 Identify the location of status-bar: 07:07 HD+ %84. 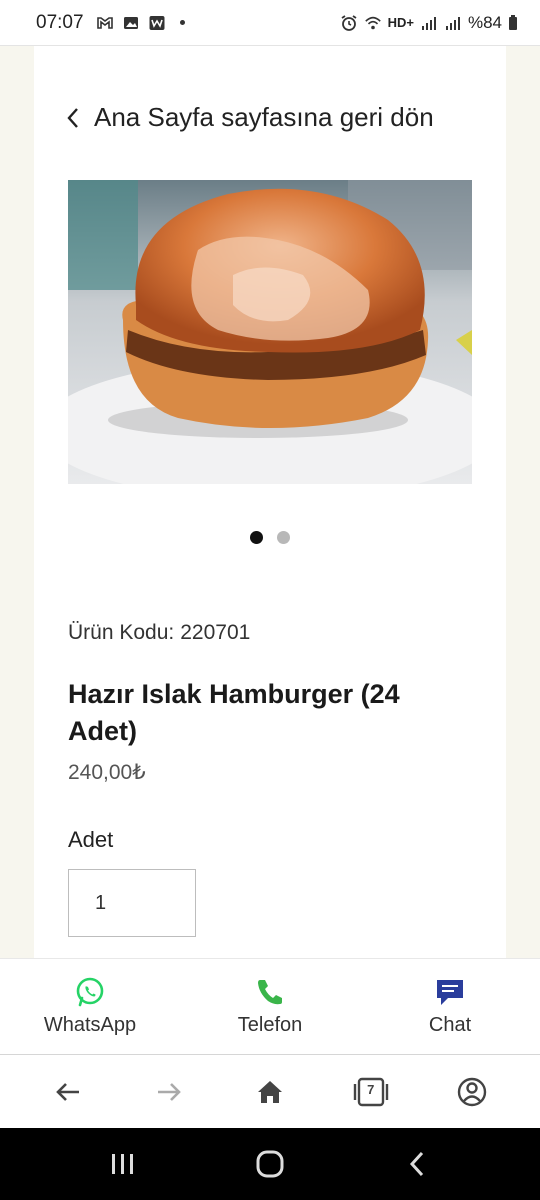
(270, 23).